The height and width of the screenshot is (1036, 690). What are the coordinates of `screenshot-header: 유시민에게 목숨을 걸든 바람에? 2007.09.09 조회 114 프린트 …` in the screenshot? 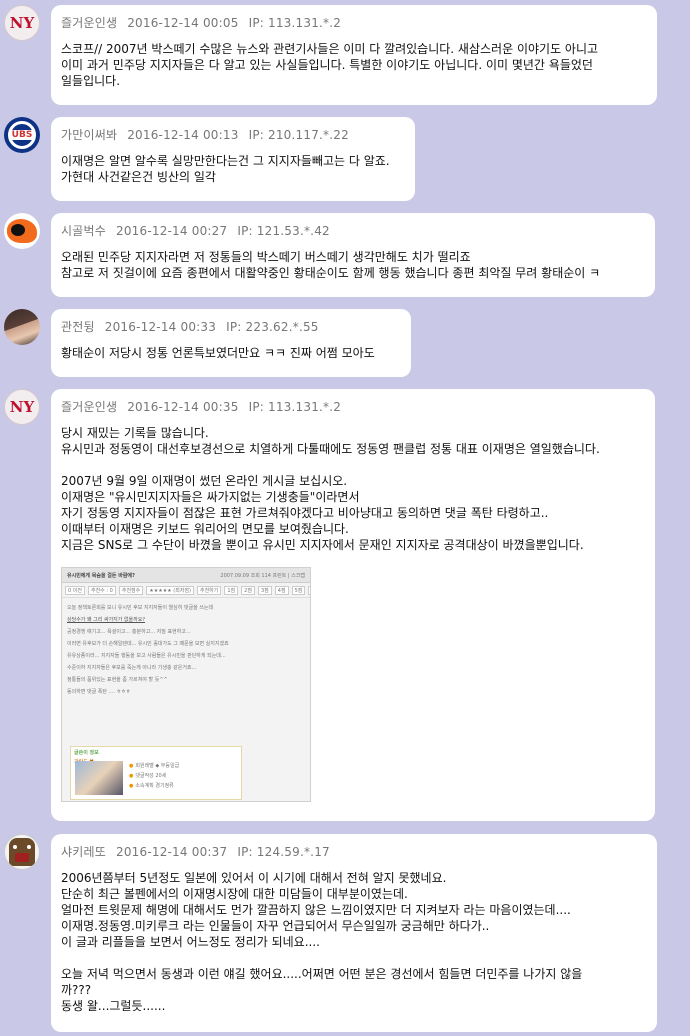 It's located at (186, 575).